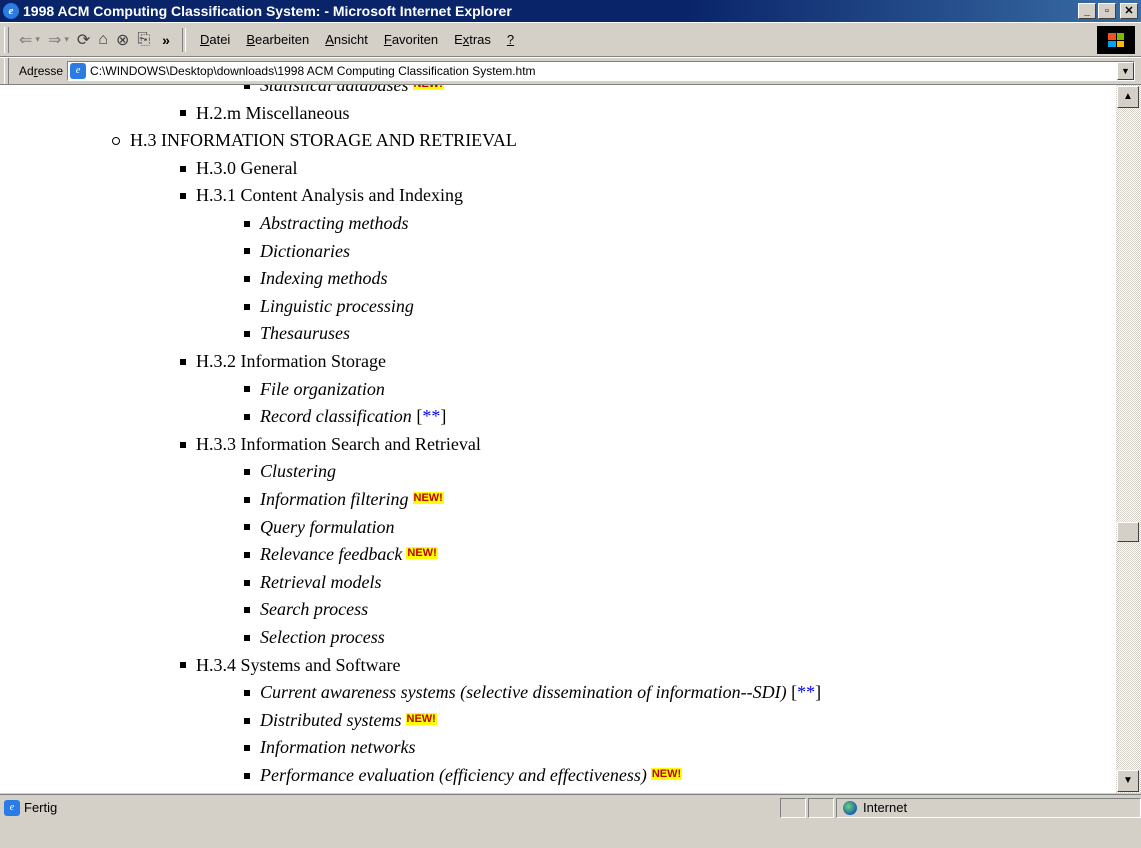 Image resolution: width=1141 pixels, height=848 pixels. I want to click on menu-extras: Extras, so click(472, 39).